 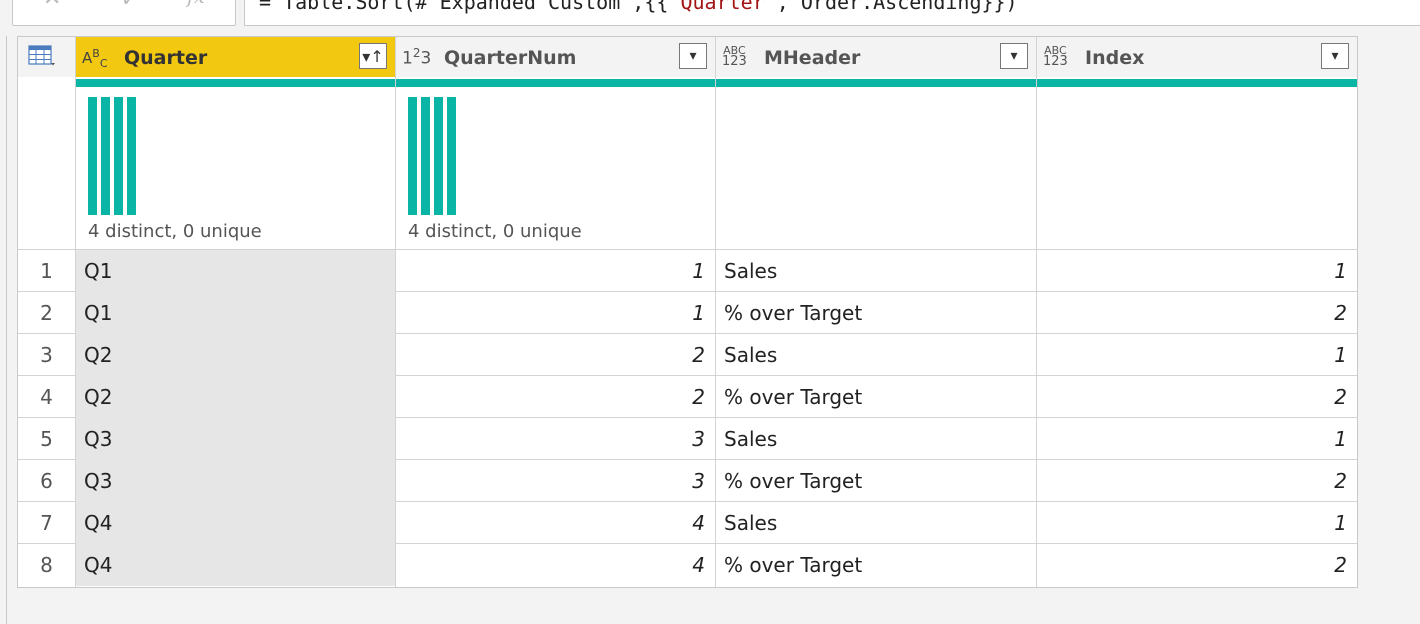 What do you see at coordinates (897, 7) in the screenshot?
I see `formula-suffix: , Order.Ascending}})` at bounding box center [897, 7].